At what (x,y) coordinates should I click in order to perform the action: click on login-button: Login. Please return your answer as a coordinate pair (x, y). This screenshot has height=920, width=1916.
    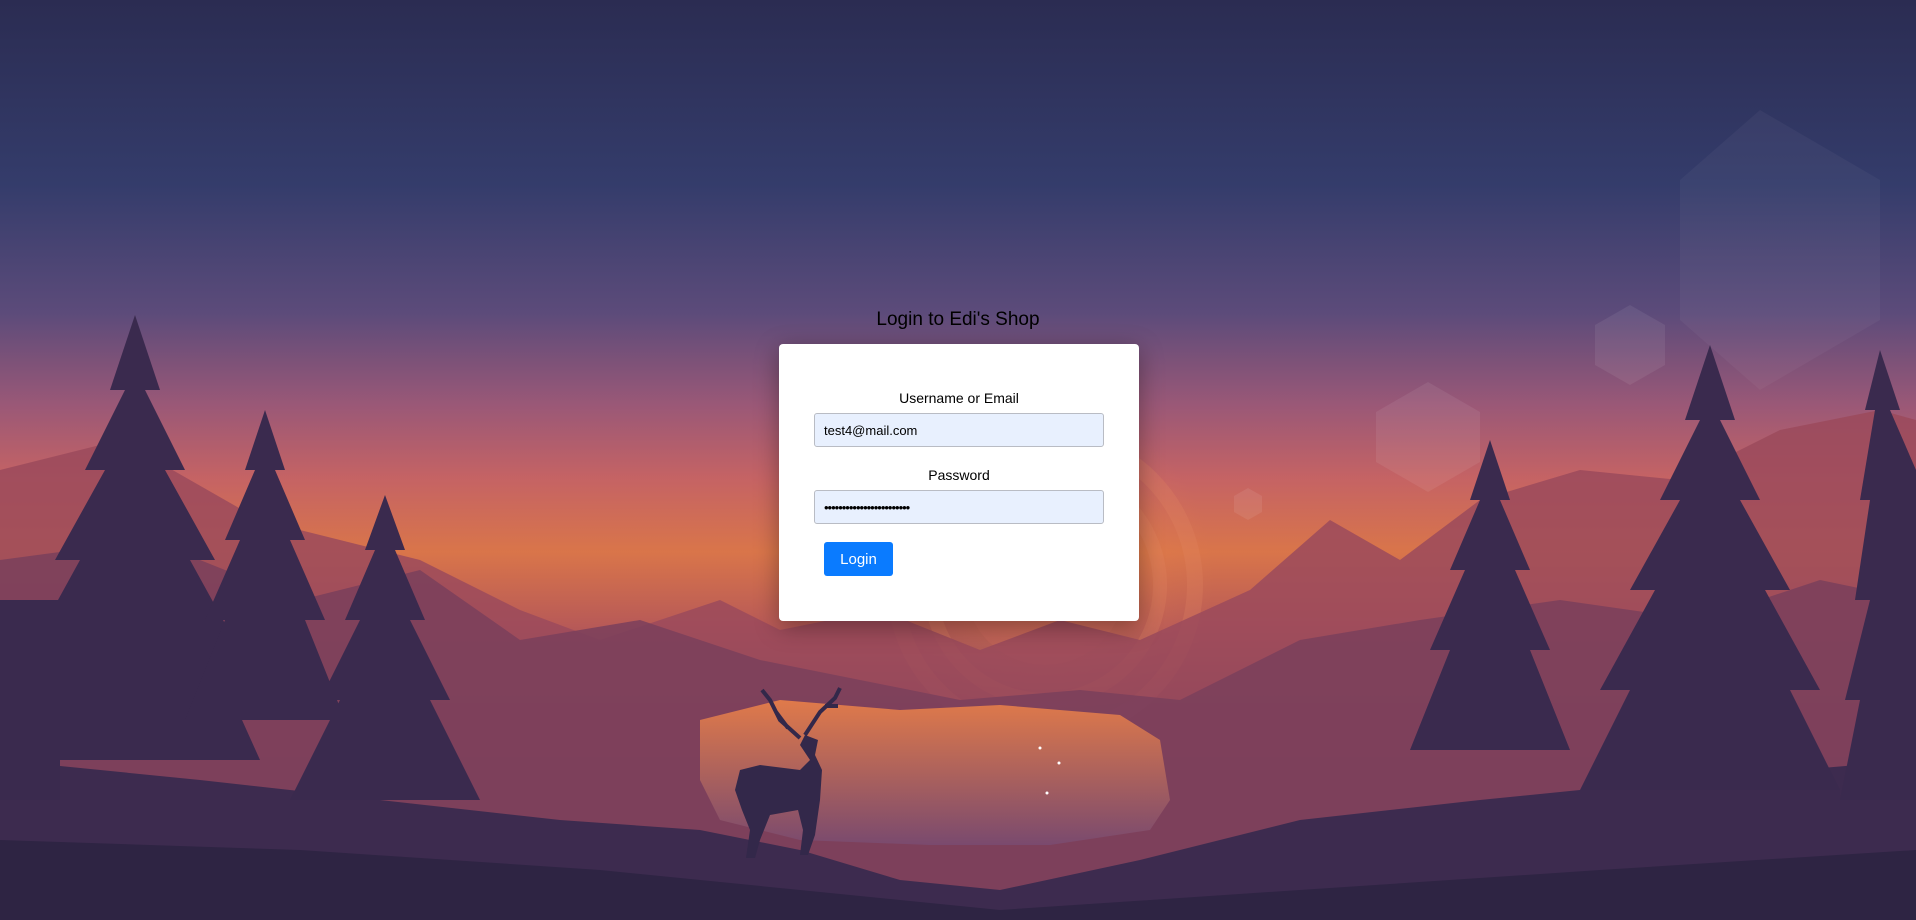
    Looking at the image, I should click on (858, 559).